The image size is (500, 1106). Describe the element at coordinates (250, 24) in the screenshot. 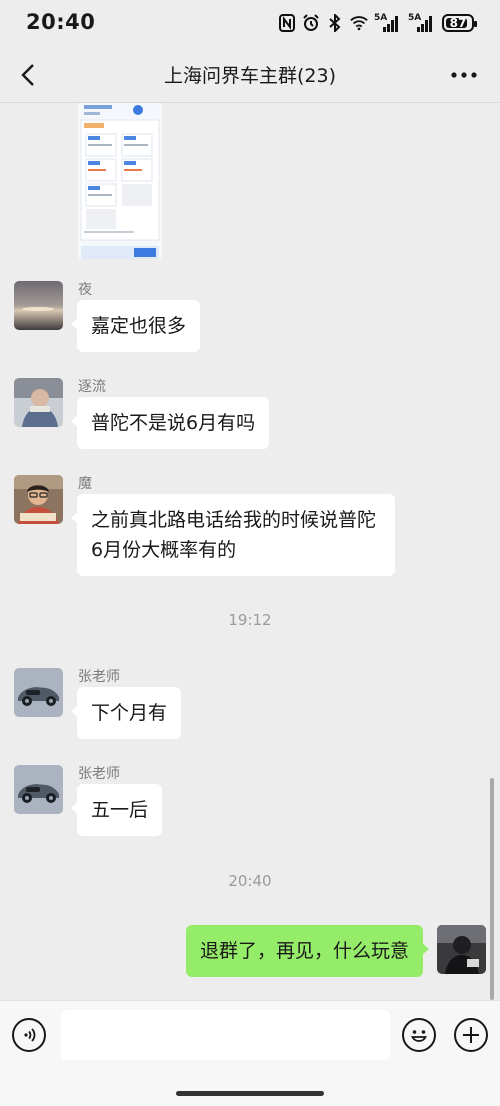

I see `status-bar: 20:40 5A 5A 87` at that location.